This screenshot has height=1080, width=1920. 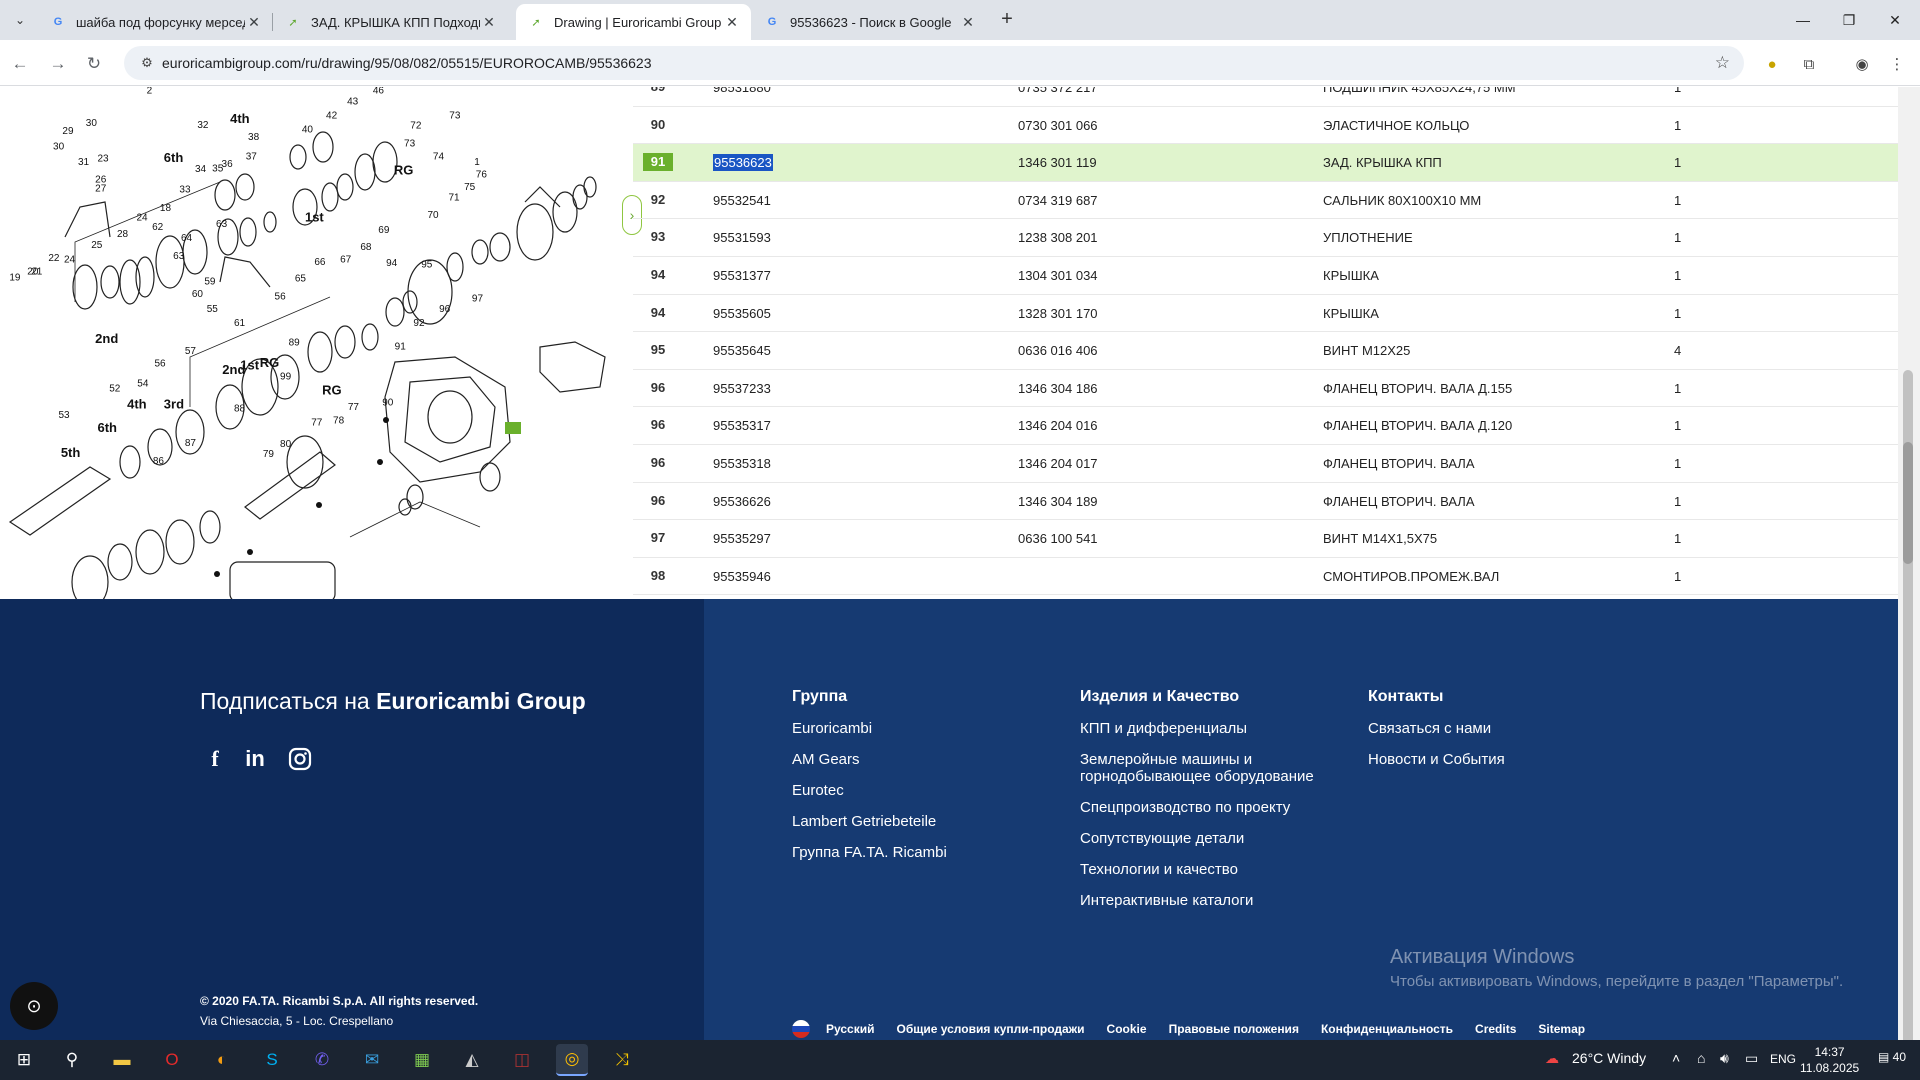 I want to click on article-cell: 95531593, so click(x=742, y=237).